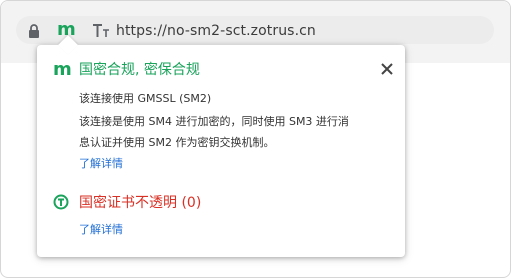  Describe the element at coordinates (216, 31) in the screenshot. I see `url-text: https://no-sm2-sct.zotrus.cn` at that location.